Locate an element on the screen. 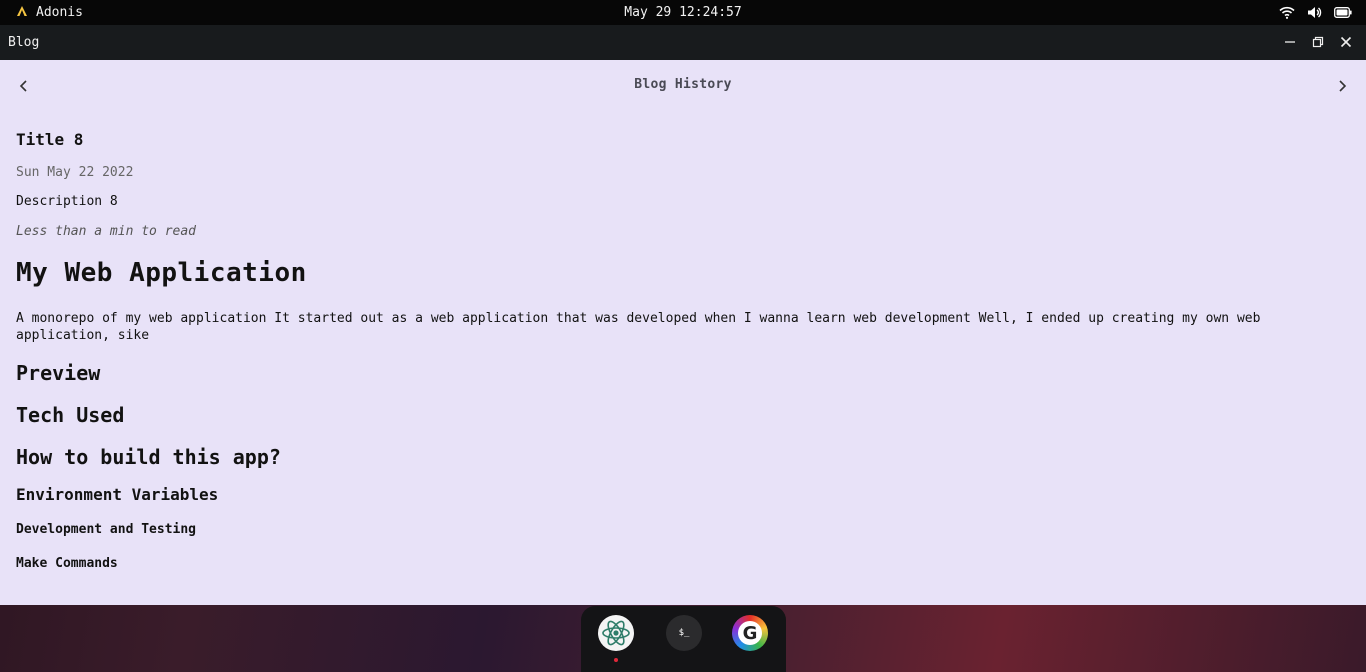 The image size is (1366, 672). system-top-bar: Adonis May 29 12:24:57 is located at coordinates (683, 12).